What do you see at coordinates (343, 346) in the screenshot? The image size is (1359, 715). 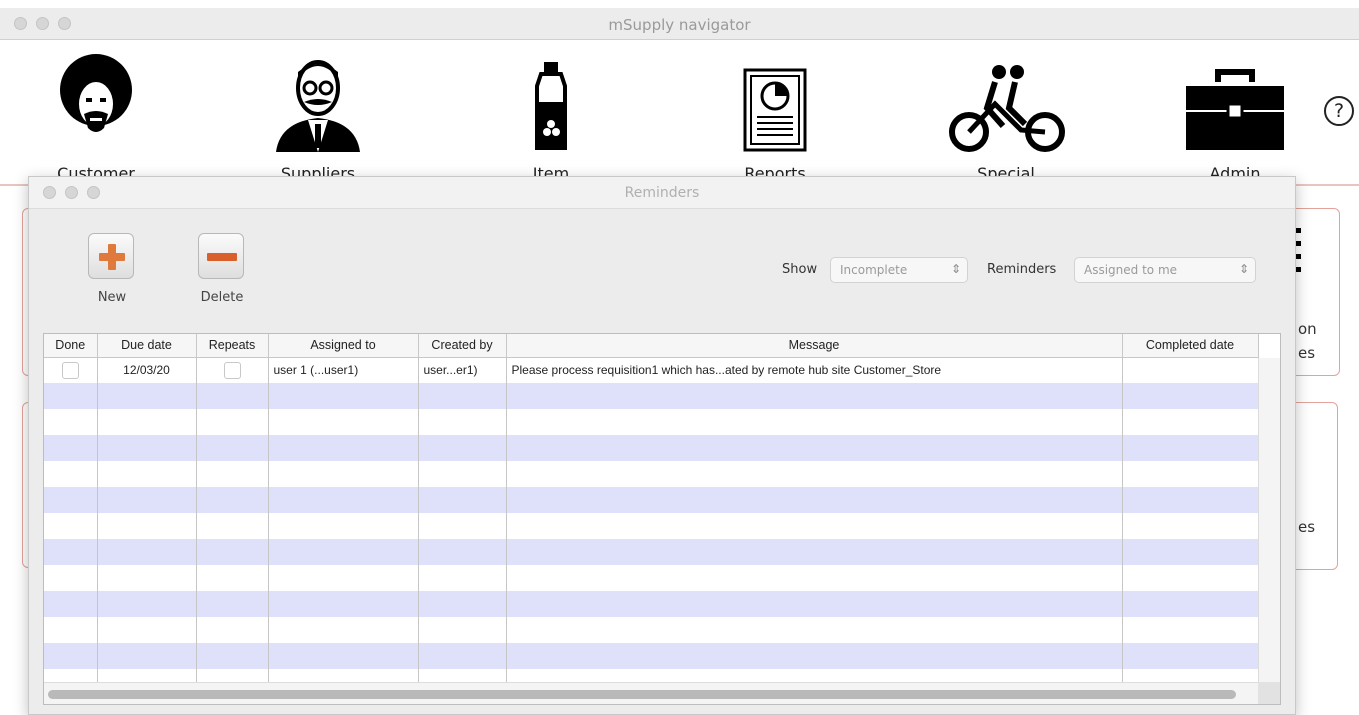 I see `column-header-assigned-to: Assigned to` at bounding box center [343, 346].